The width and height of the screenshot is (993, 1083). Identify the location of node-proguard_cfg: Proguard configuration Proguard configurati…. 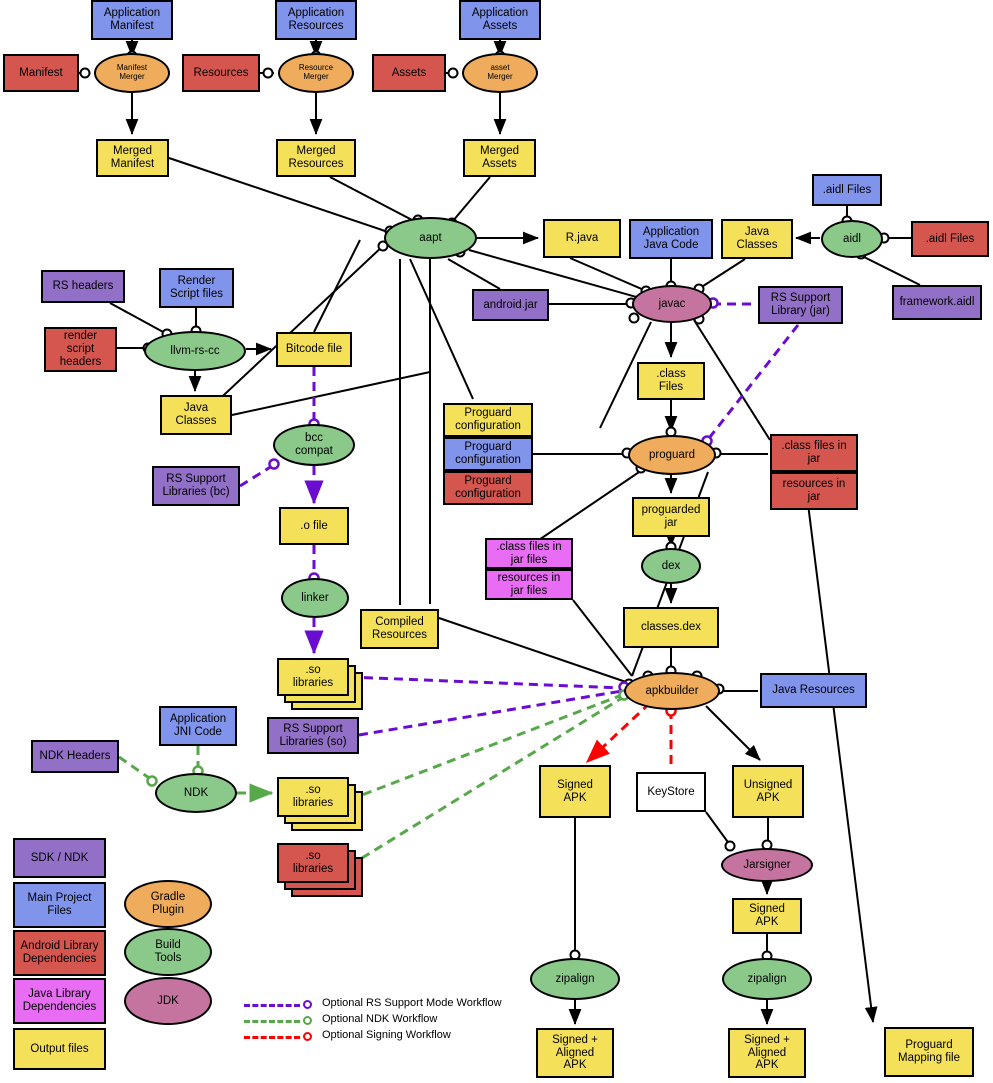
(488, 454).